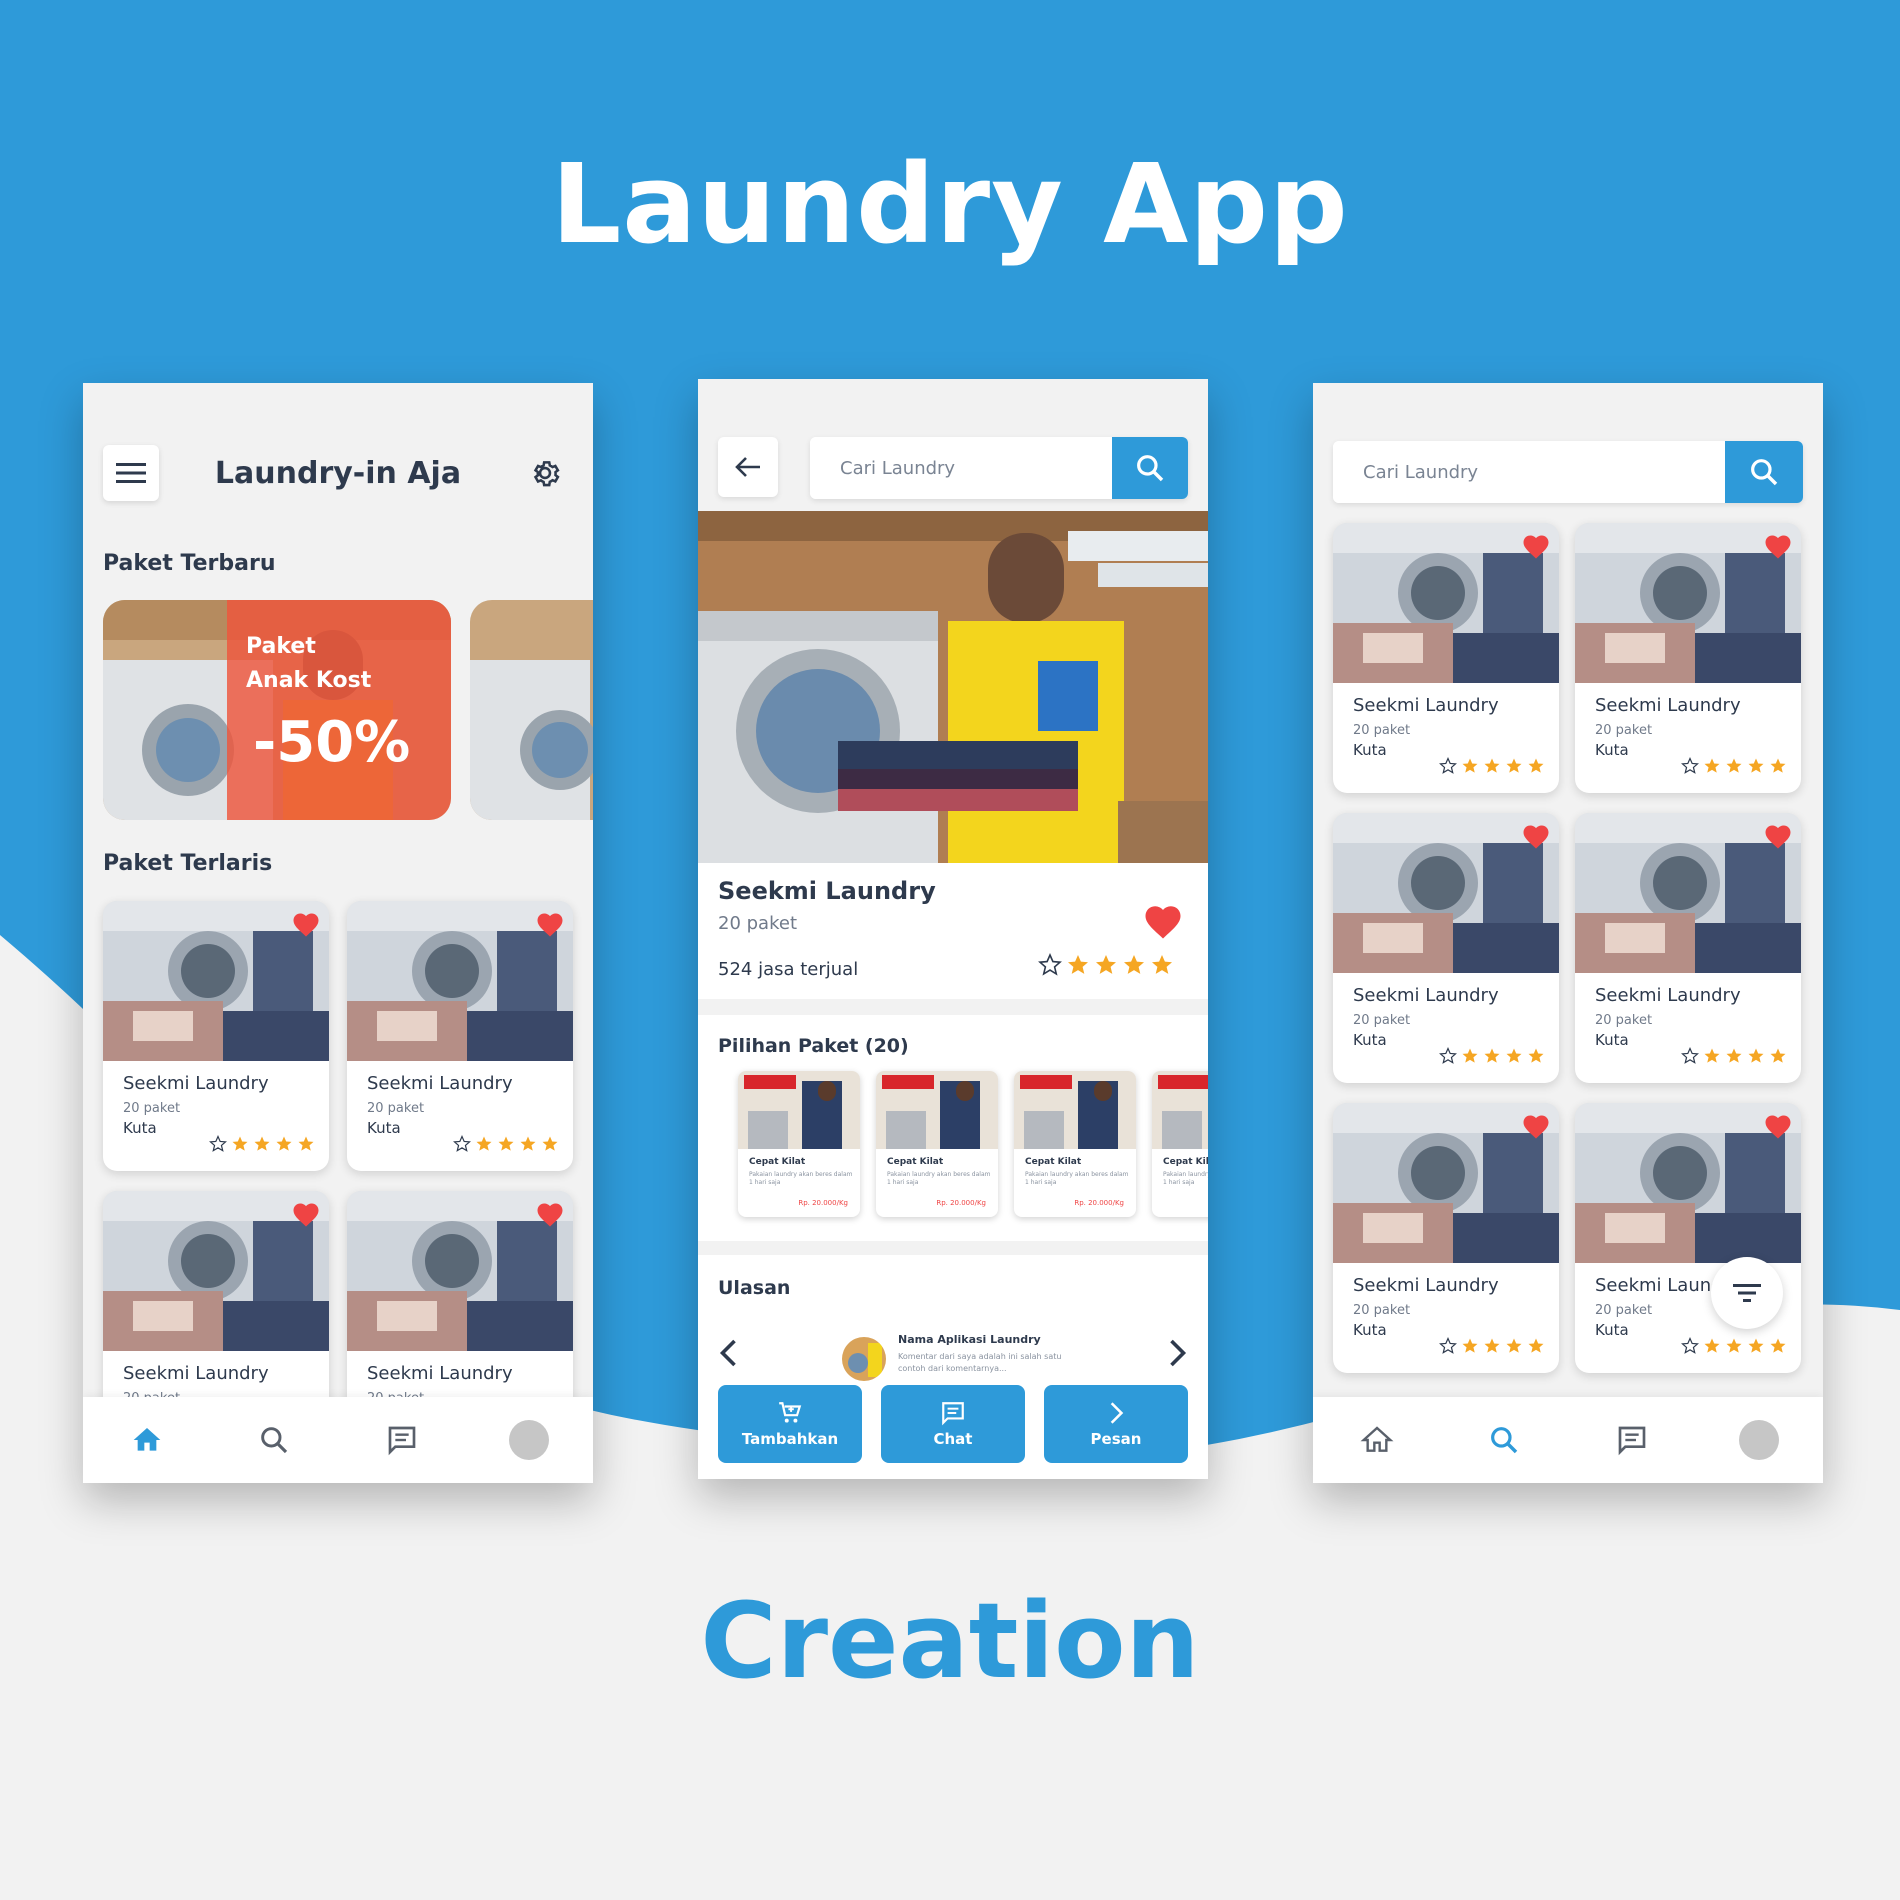 The height and width of the screenshot is (1900, 1900). What do you see at coordinates (730, 1353) in the screenshot?
I see `chevron-left-icon` at bounding box center [730, 1353].